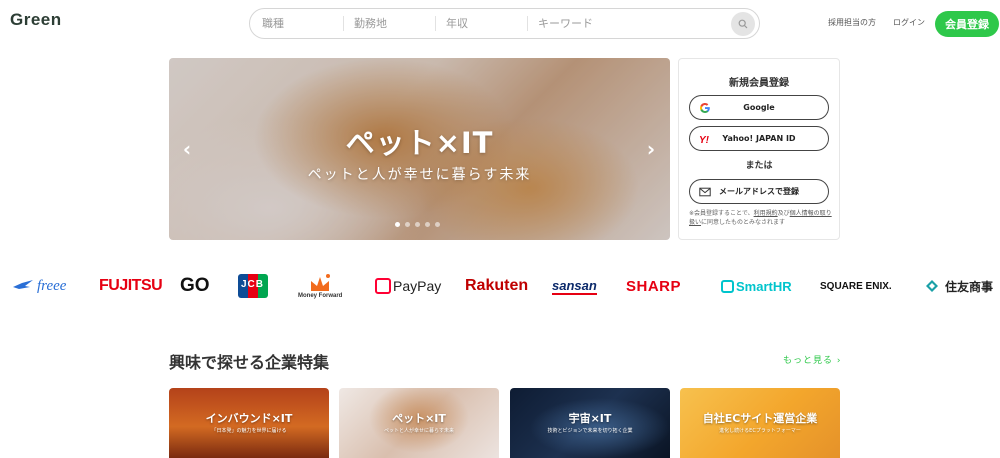 The height and width of the screenshot is (458, 1000). I want to click on note-prefix: ※会員登録することで、, so click(721, 213).